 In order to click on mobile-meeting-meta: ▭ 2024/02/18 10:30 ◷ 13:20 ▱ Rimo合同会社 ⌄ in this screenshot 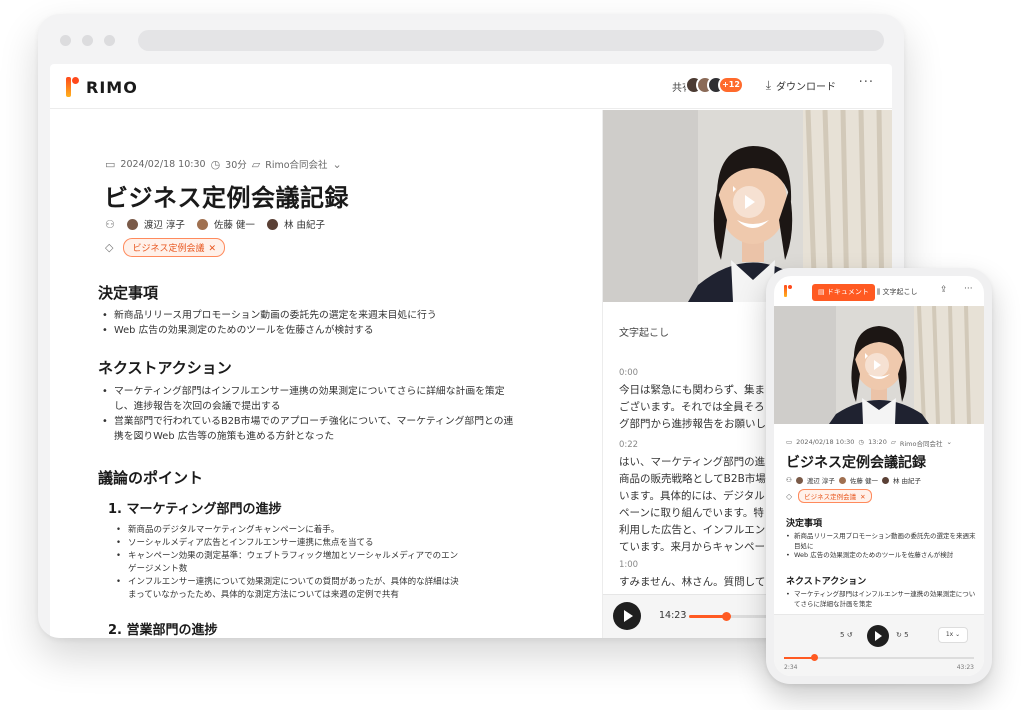, I will do `click(869, 443)`.